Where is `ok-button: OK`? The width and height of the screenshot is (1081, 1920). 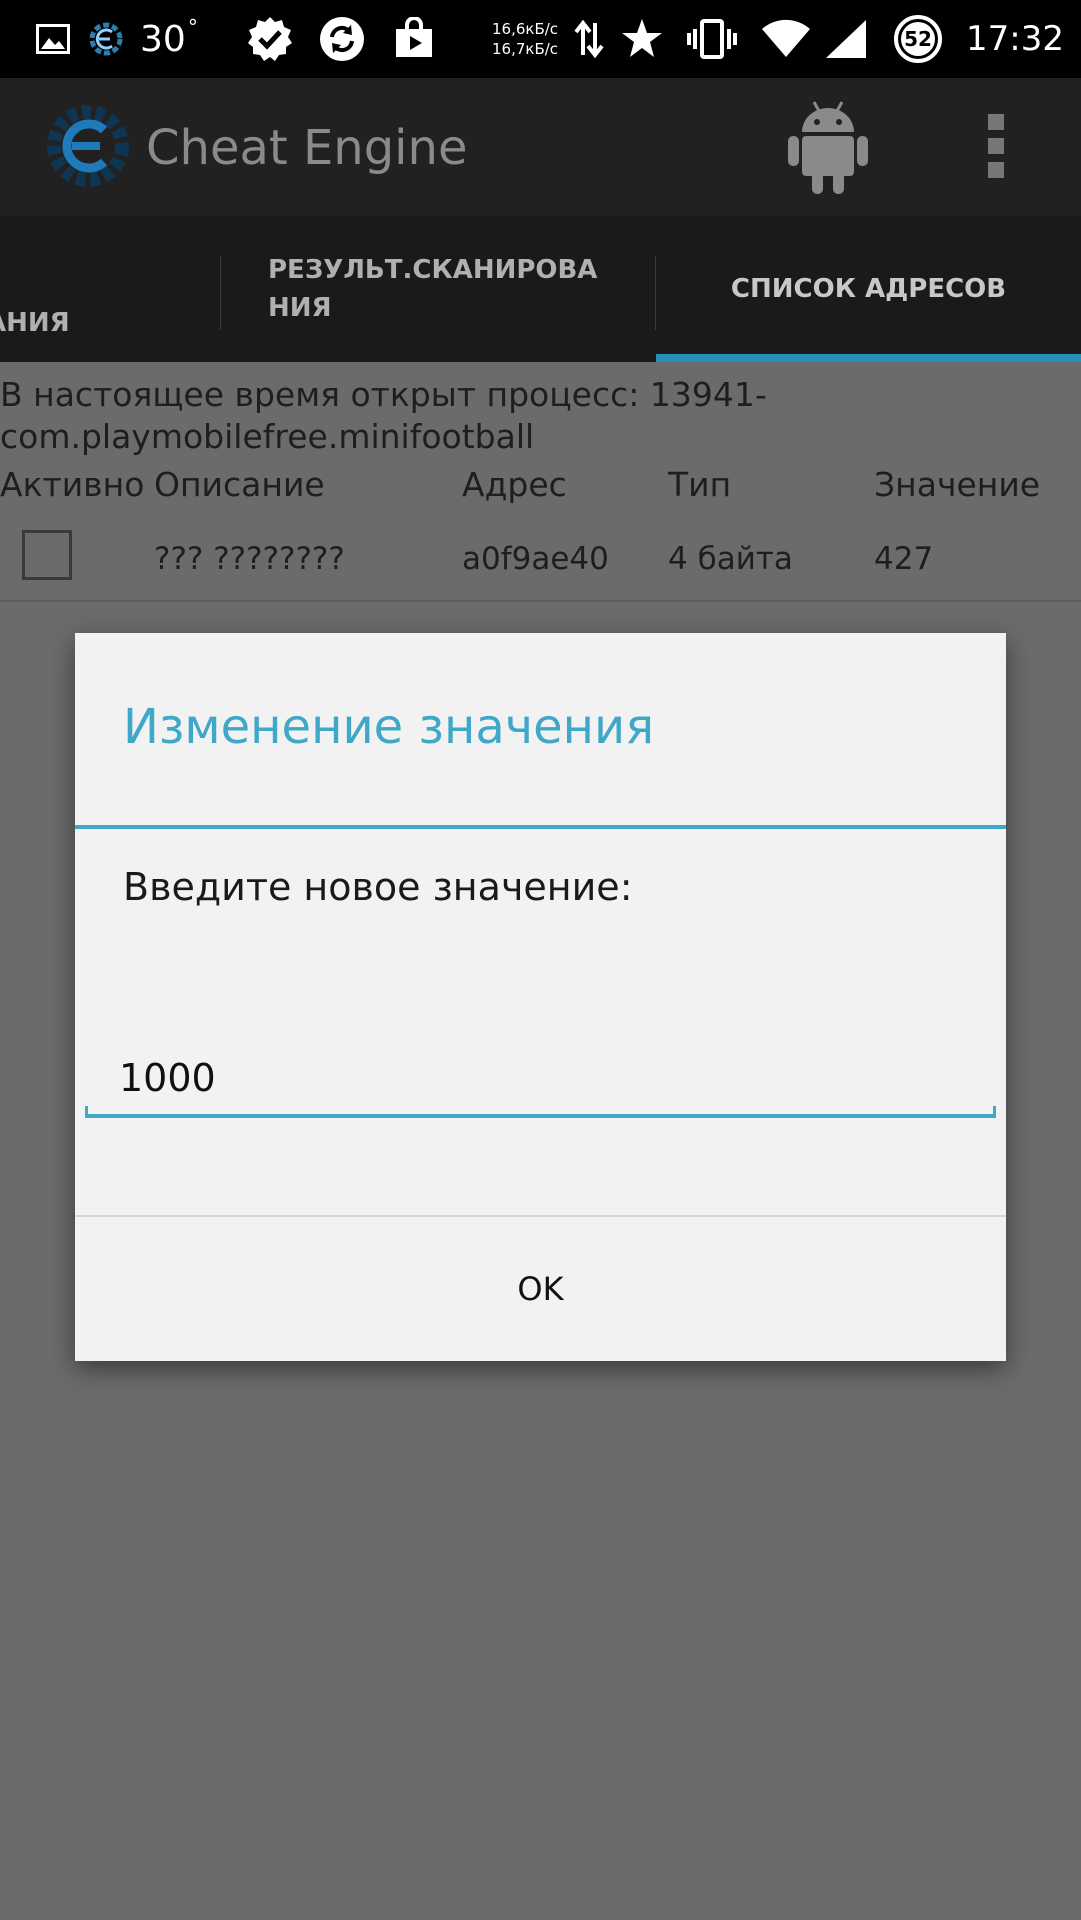 ok-button: OK is located at coordinates (540, 1289).